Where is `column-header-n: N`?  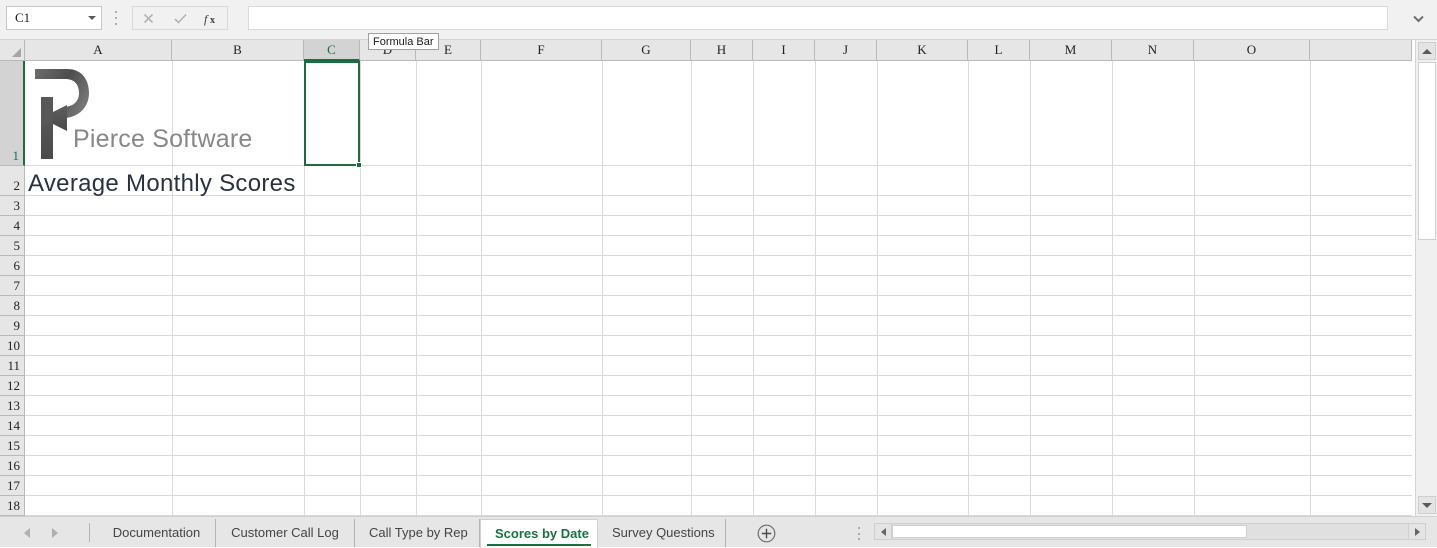
column-header-n: N is located at coordinates (1153, 50).